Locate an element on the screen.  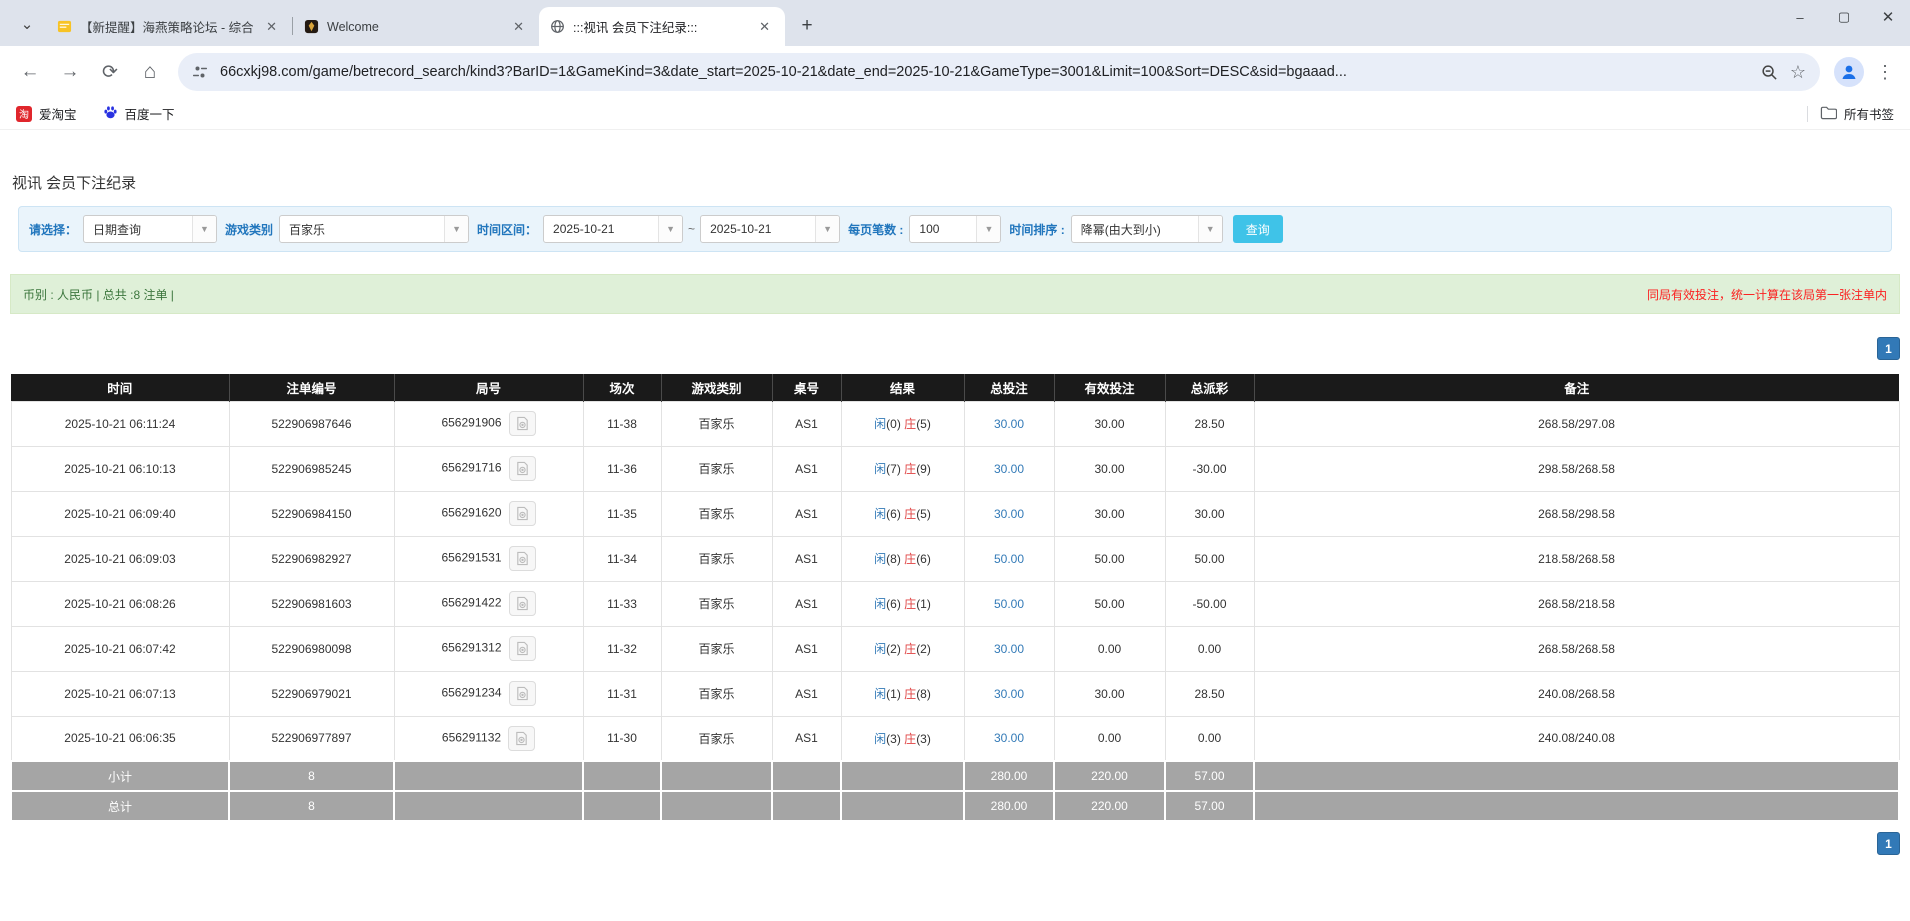
game-kind-value: 百家乐 is located at coordinates (307, 229).